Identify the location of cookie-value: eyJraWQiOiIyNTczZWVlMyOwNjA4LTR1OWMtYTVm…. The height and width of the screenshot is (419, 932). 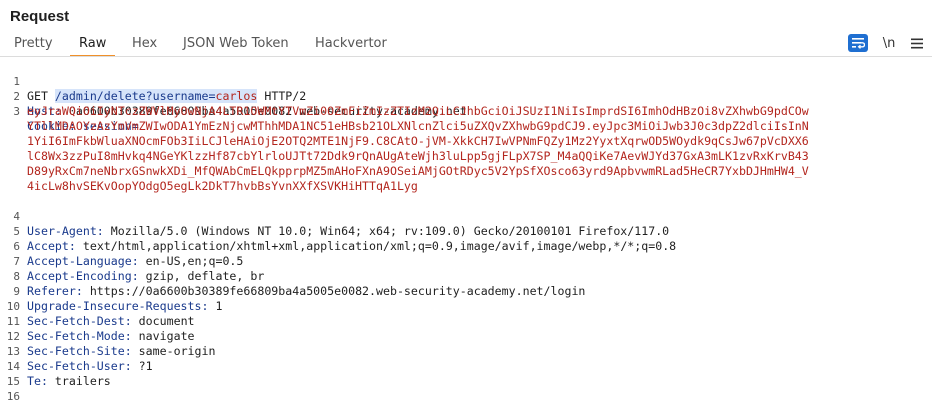
(418, 111).